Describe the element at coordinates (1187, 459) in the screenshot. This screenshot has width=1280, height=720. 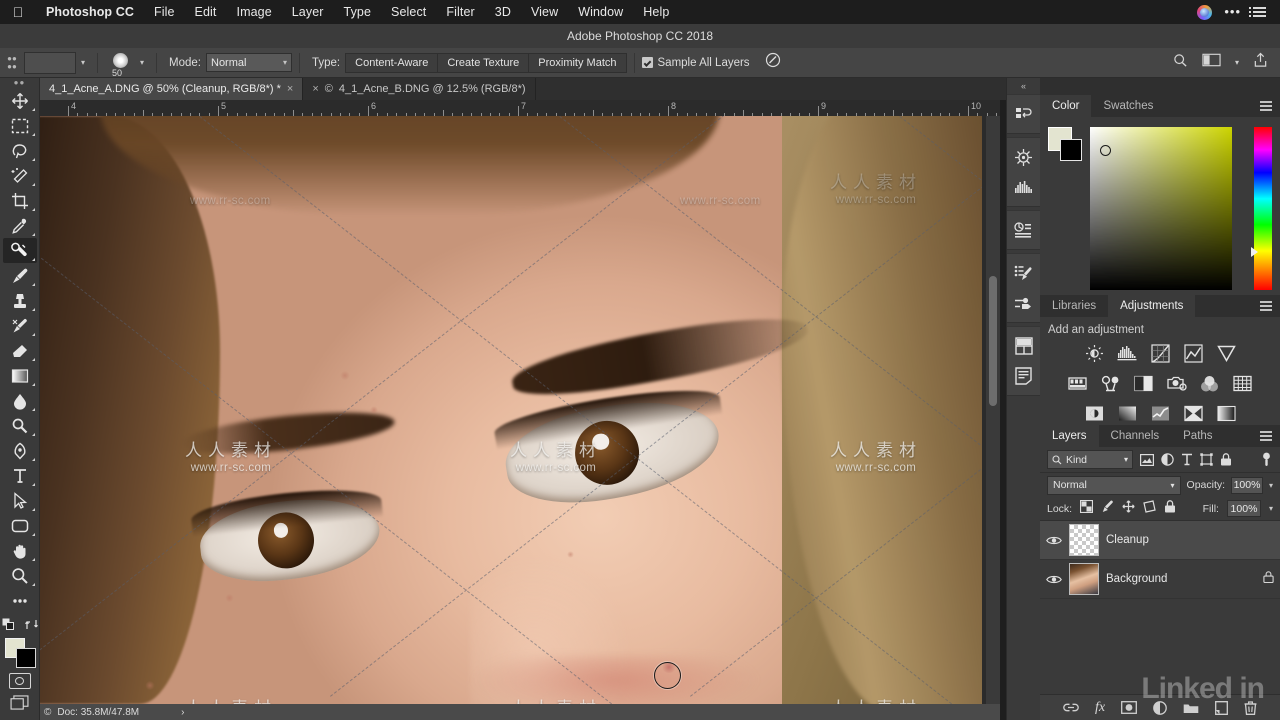
I see `filter-type-icon` at that location.